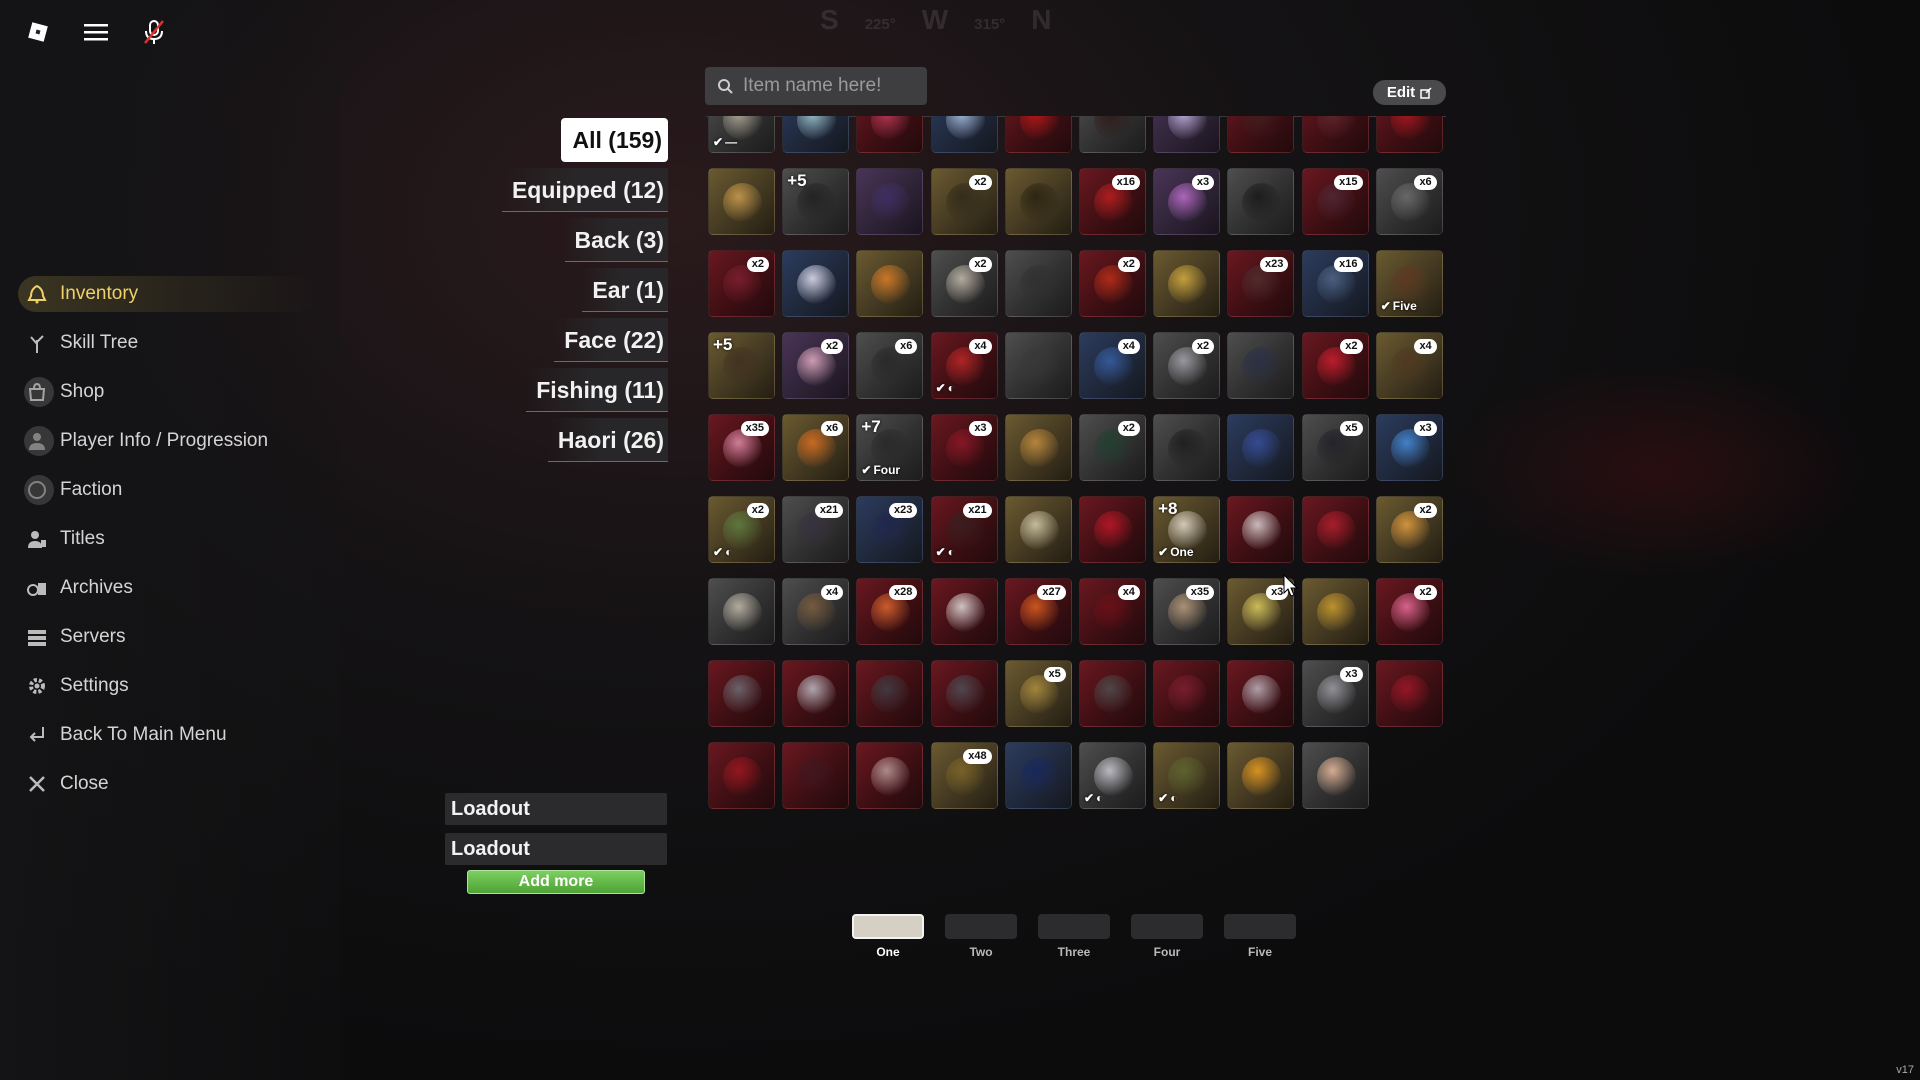 The width and height of the screenshot is (1920, 1080). What do you see at coordinates (1074, 936) in the screenshot?
I see `slot-three: Three` at bounding box center [1074, 936].